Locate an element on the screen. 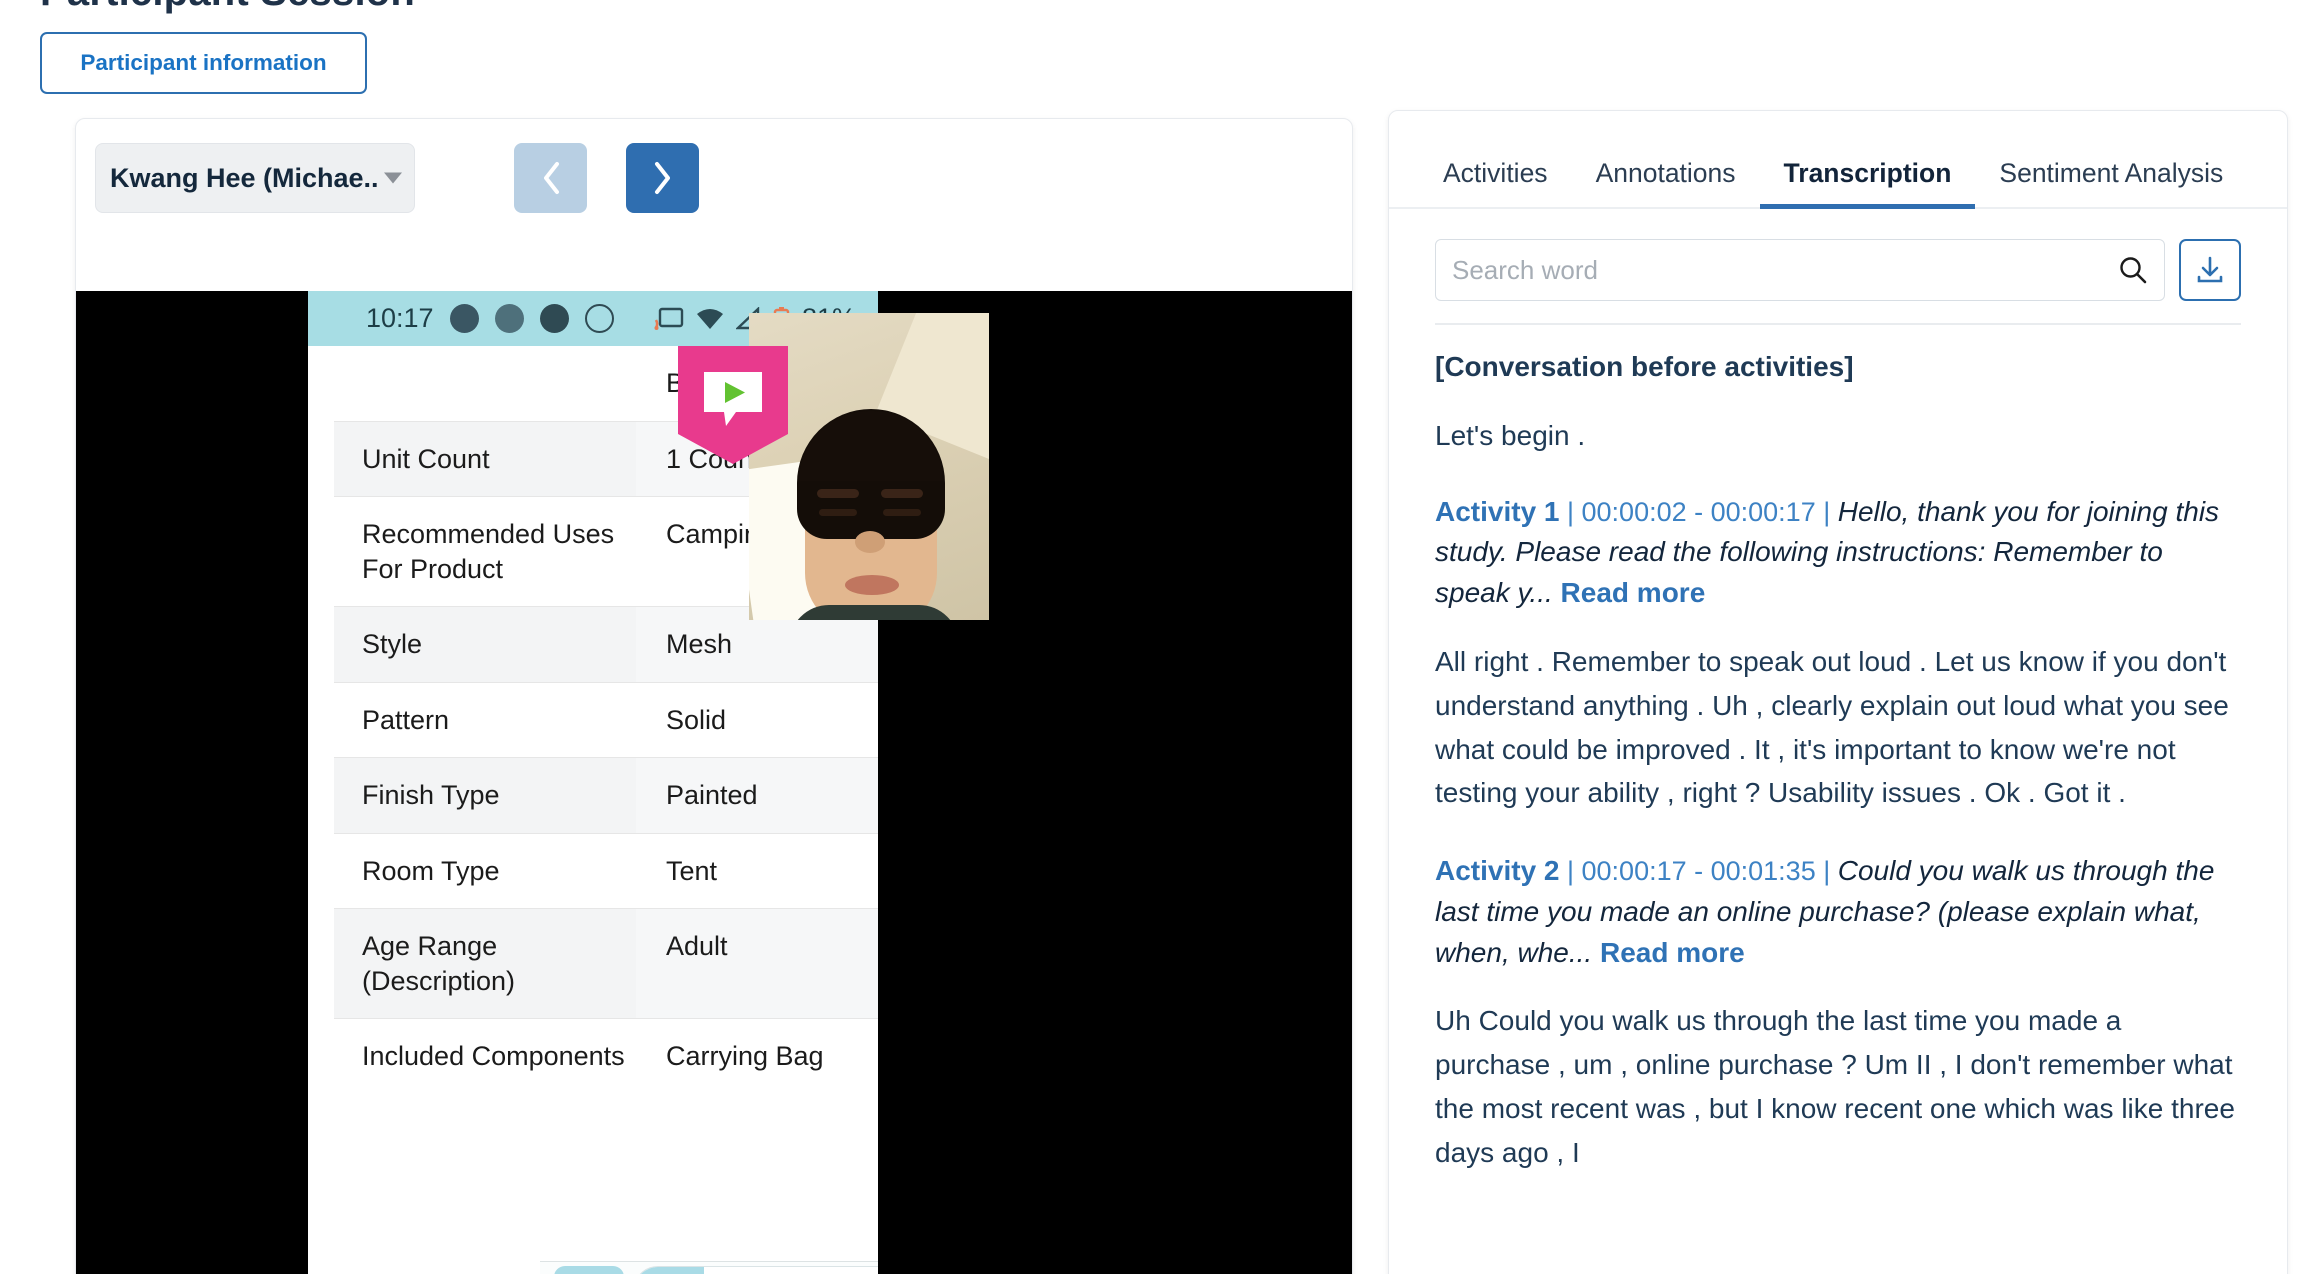 This screenshot has width=2320, height=1274. product-detail-key: Recommended Uses For Product is located at coordinates (488, 551).